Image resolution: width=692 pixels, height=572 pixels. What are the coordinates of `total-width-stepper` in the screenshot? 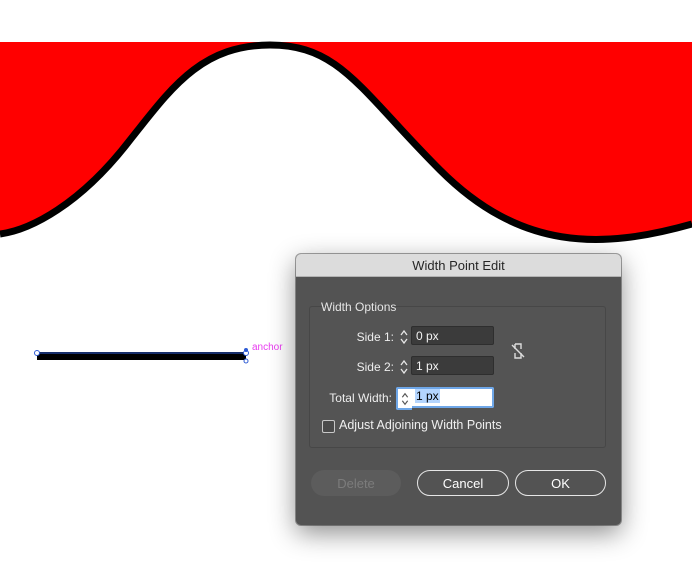 It's located at (404, 398).